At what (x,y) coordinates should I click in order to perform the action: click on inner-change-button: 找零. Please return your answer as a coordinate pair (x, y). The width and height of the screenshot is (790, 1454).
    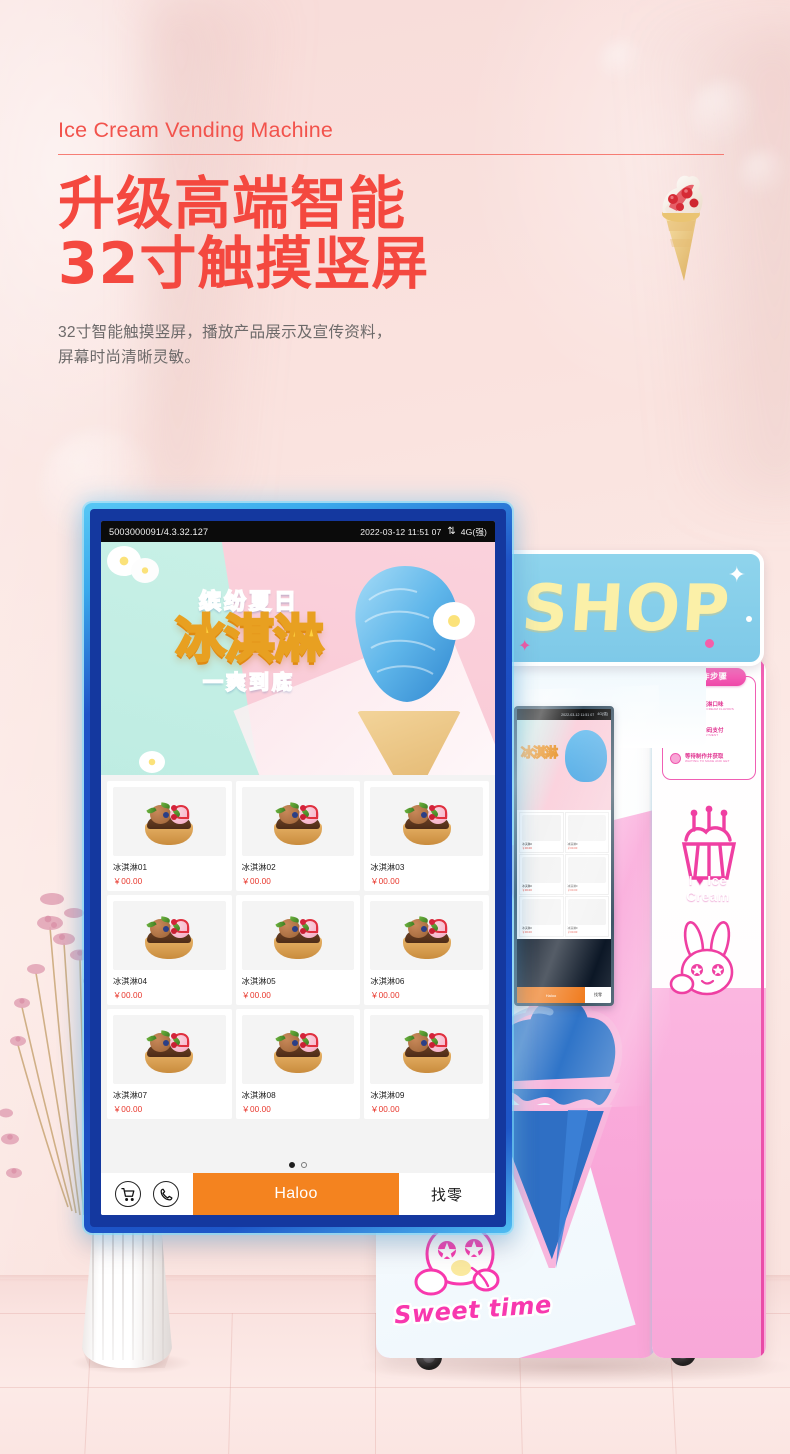
    Looking at the image, I should click on (598, 995).